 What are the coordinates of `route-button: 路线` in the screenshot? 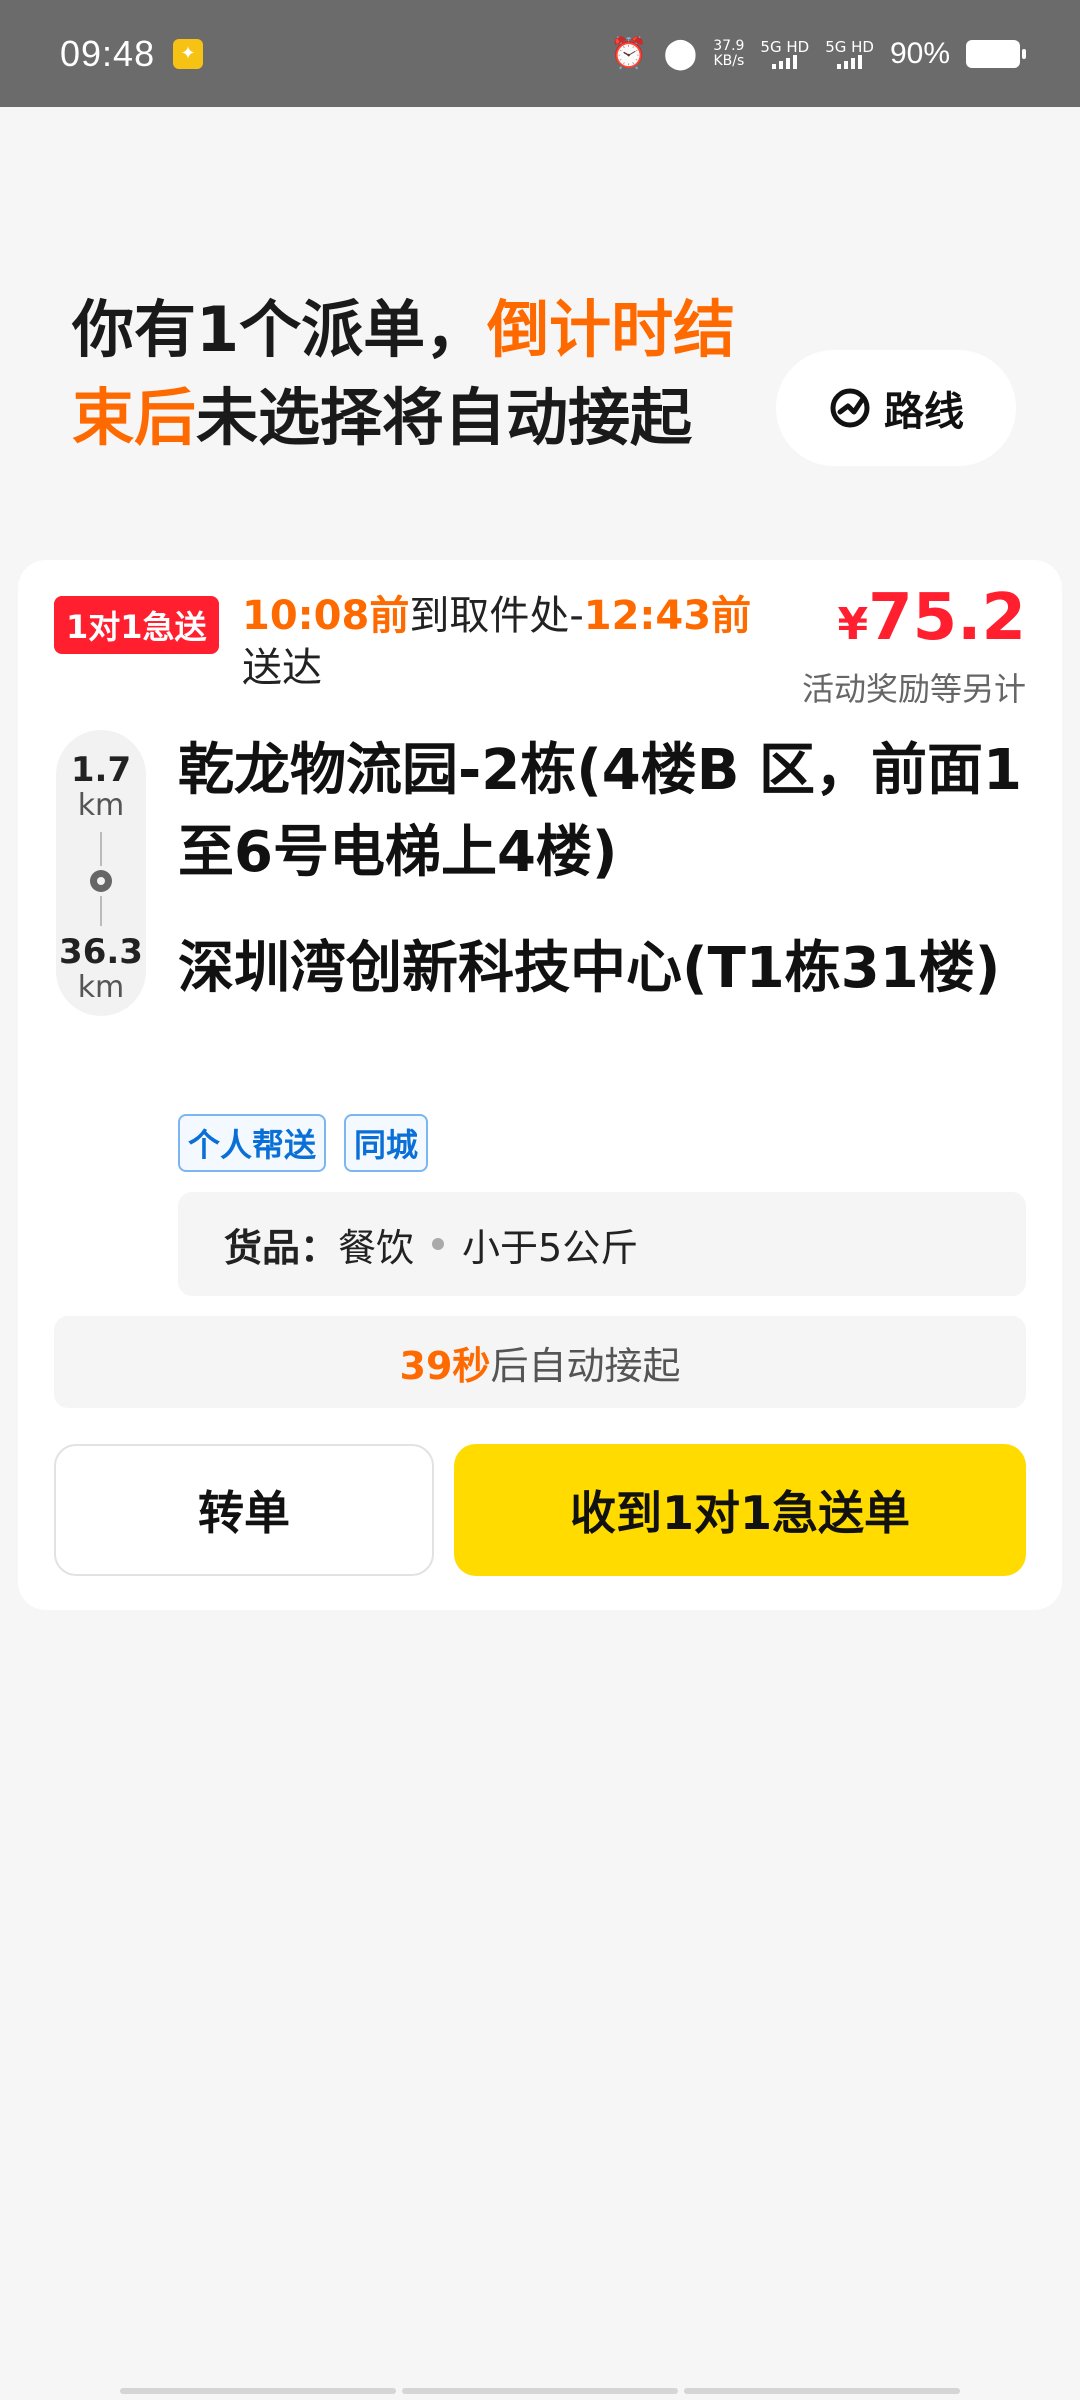 It's located at (896, 408).